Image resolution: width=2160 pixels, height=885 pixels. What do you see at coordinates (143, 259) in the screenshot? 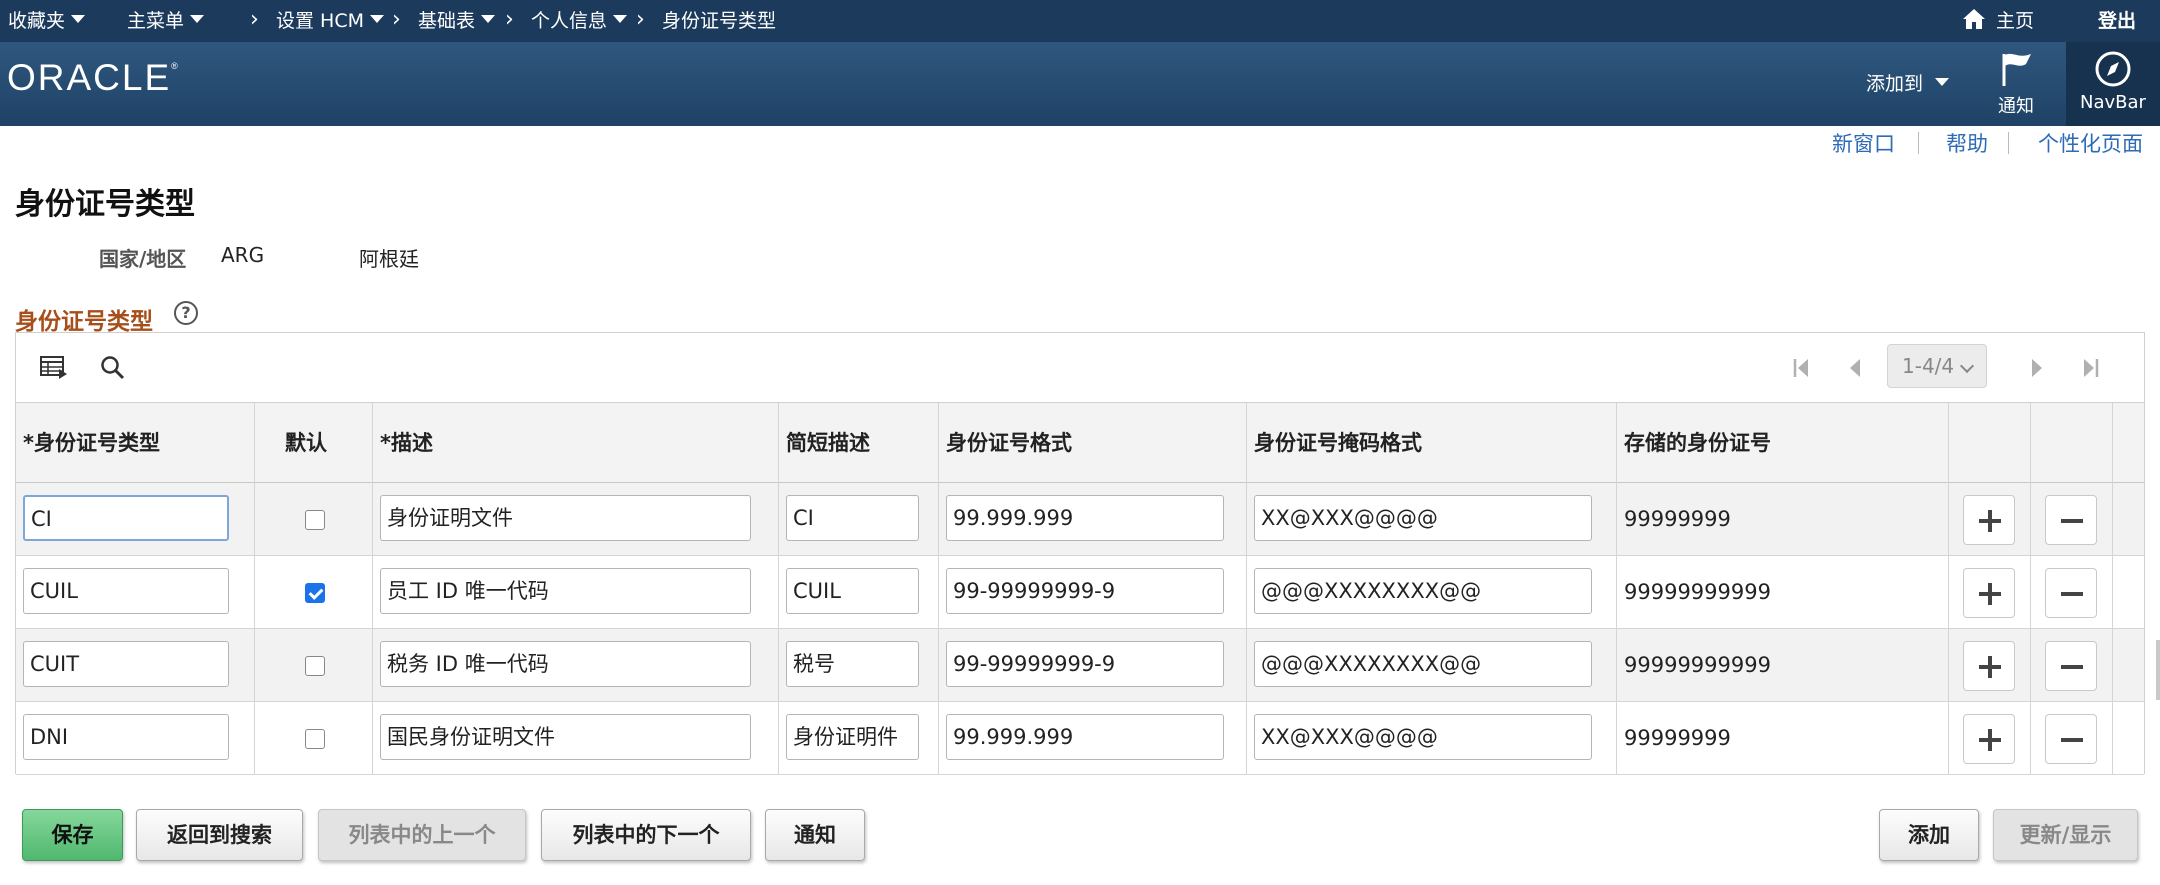
I see `country-label: 国家/地区` at bounding box center [143, 259].